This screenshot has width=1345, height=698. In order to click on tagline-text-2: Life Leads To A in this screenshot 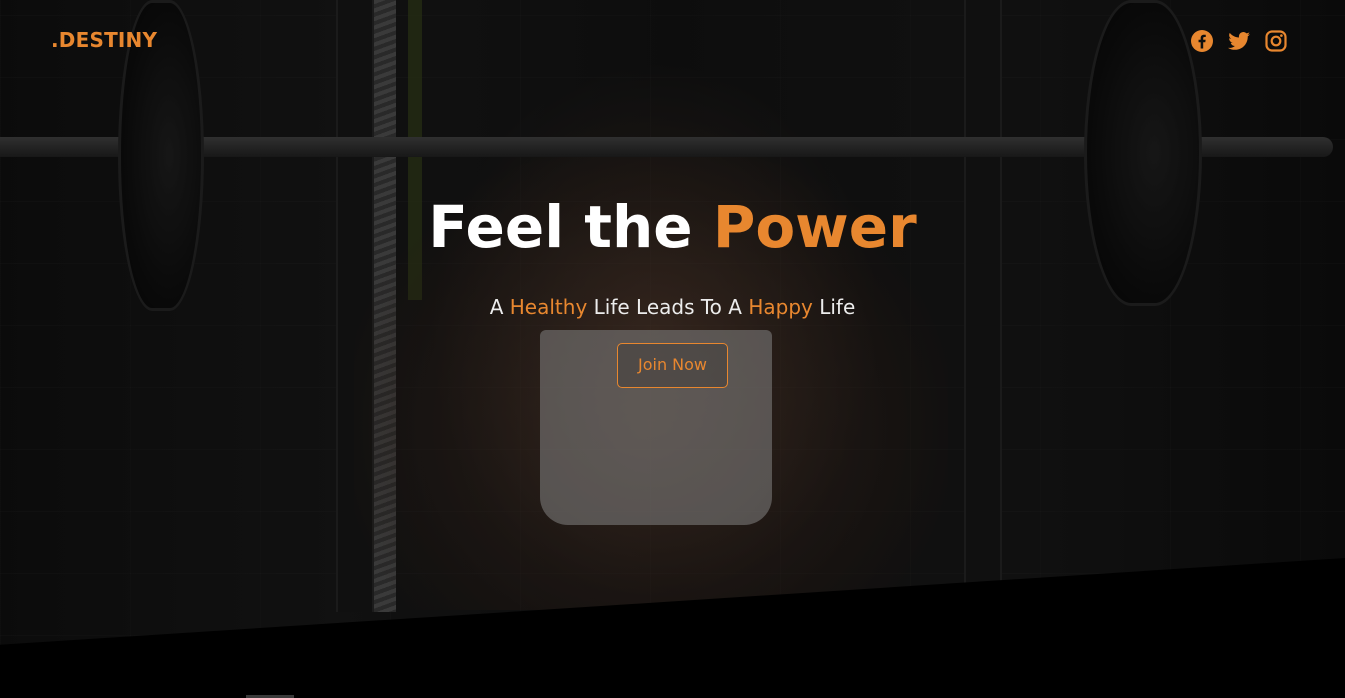, I will do `click(668, 307)`.